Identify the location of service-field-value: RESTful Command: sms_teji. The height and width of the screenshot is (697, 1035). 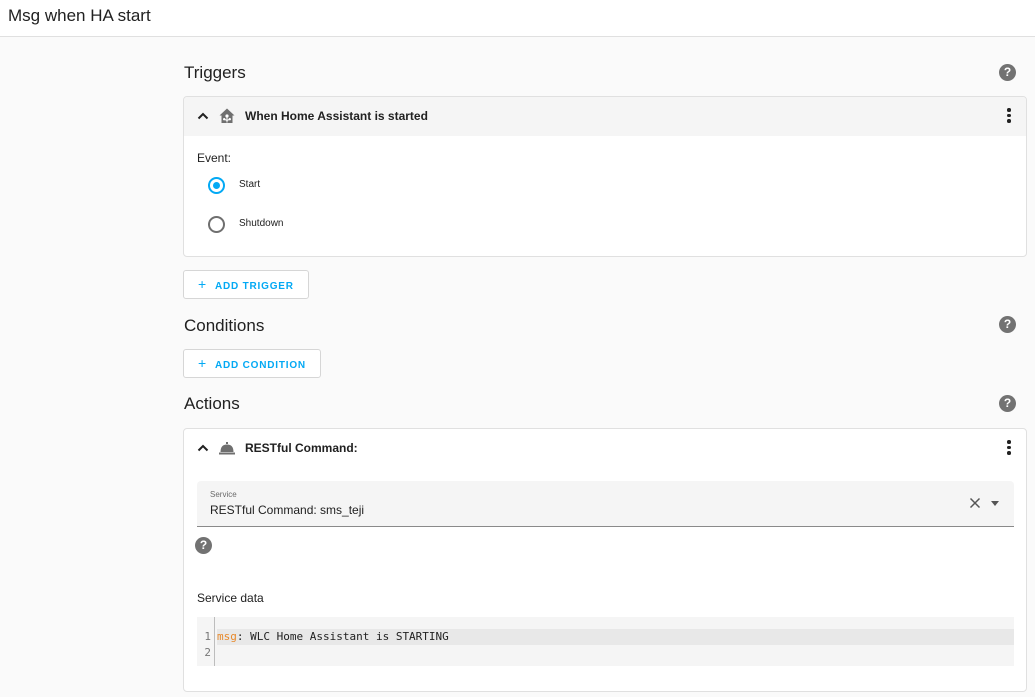
(287, 510).